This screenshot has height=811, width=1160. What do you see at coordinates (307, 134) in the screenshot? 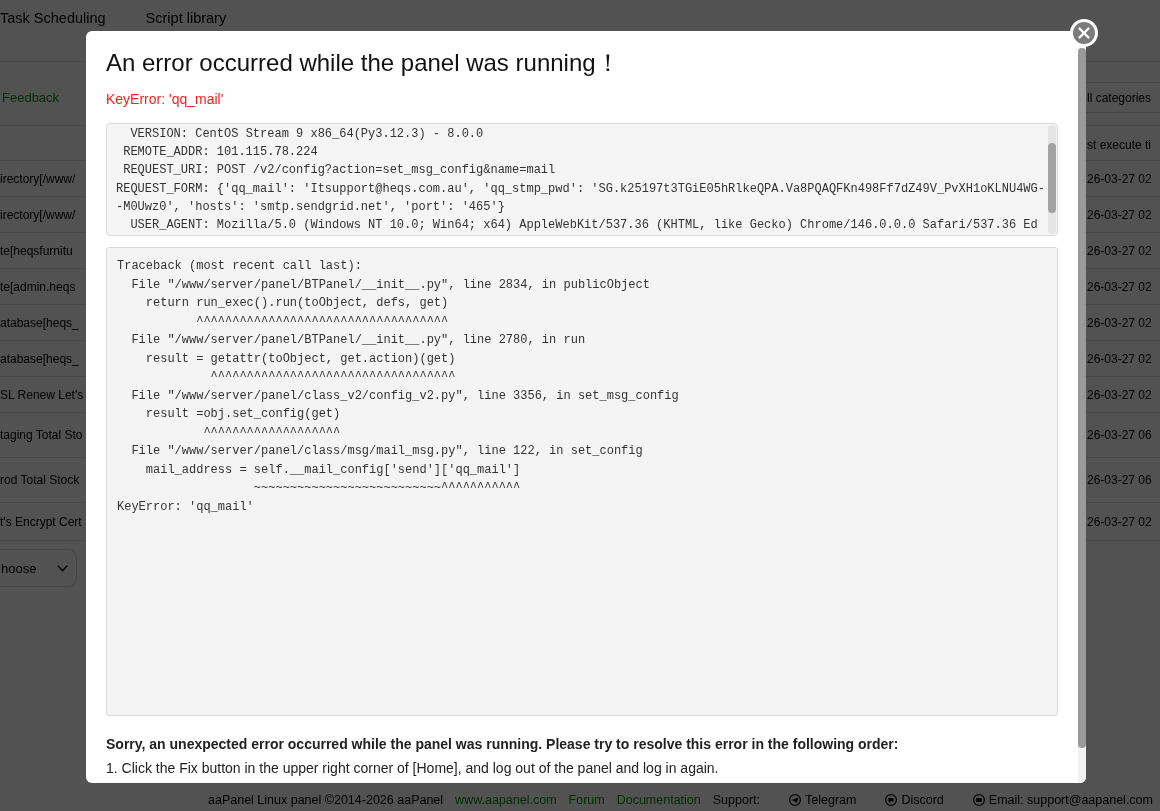
I see `info-line: VERSION: CentOS Stream 9 x86_64(Py3.12.3) - 8.0.0` at bounding box center [307, 134].